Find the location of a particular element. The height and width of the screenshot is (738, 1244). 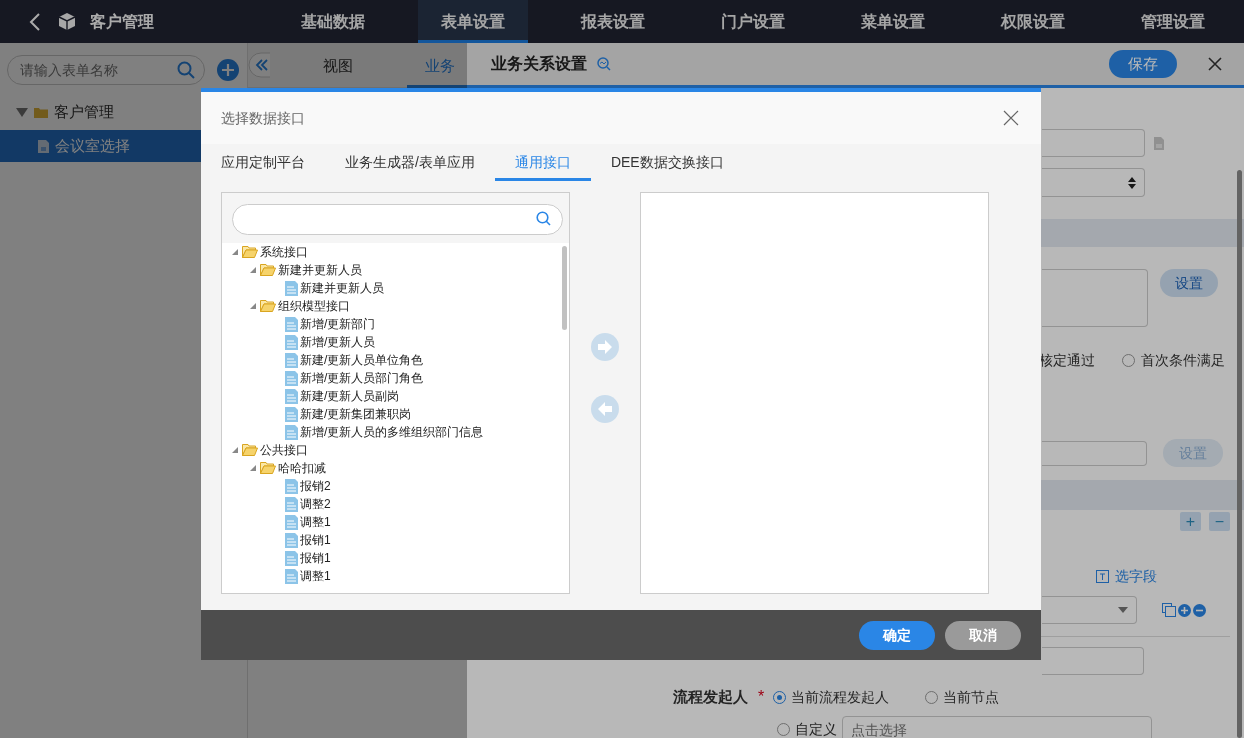

tree-item: 新建/更新集团兼职岗 is located at coordinates (356, 414).